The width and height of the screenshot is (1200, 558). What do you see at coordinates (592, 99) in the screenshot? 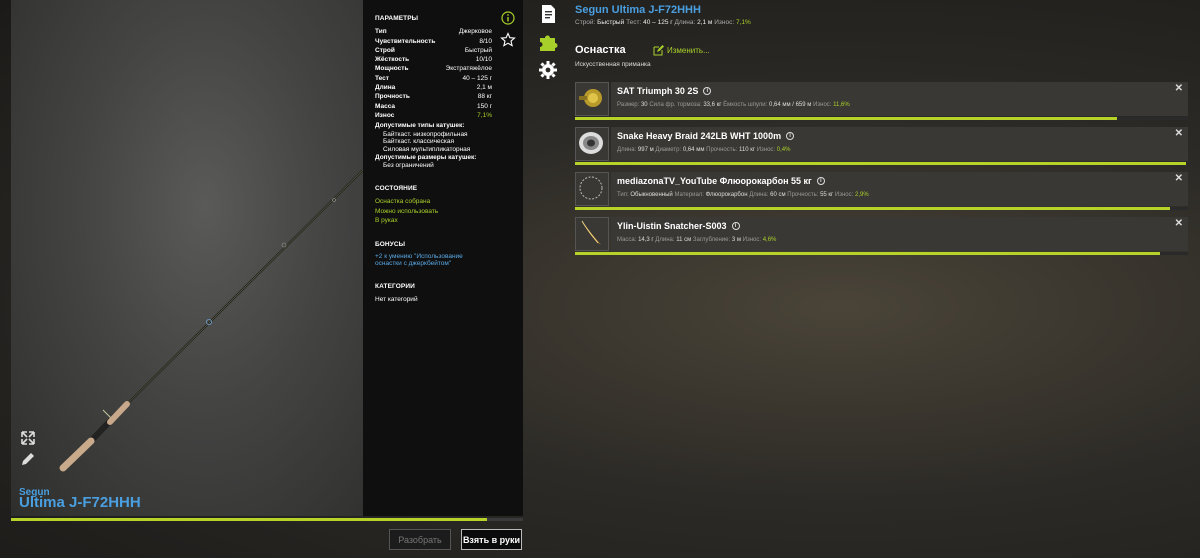
I see `reel-icon` at bounding box center [592, 99].